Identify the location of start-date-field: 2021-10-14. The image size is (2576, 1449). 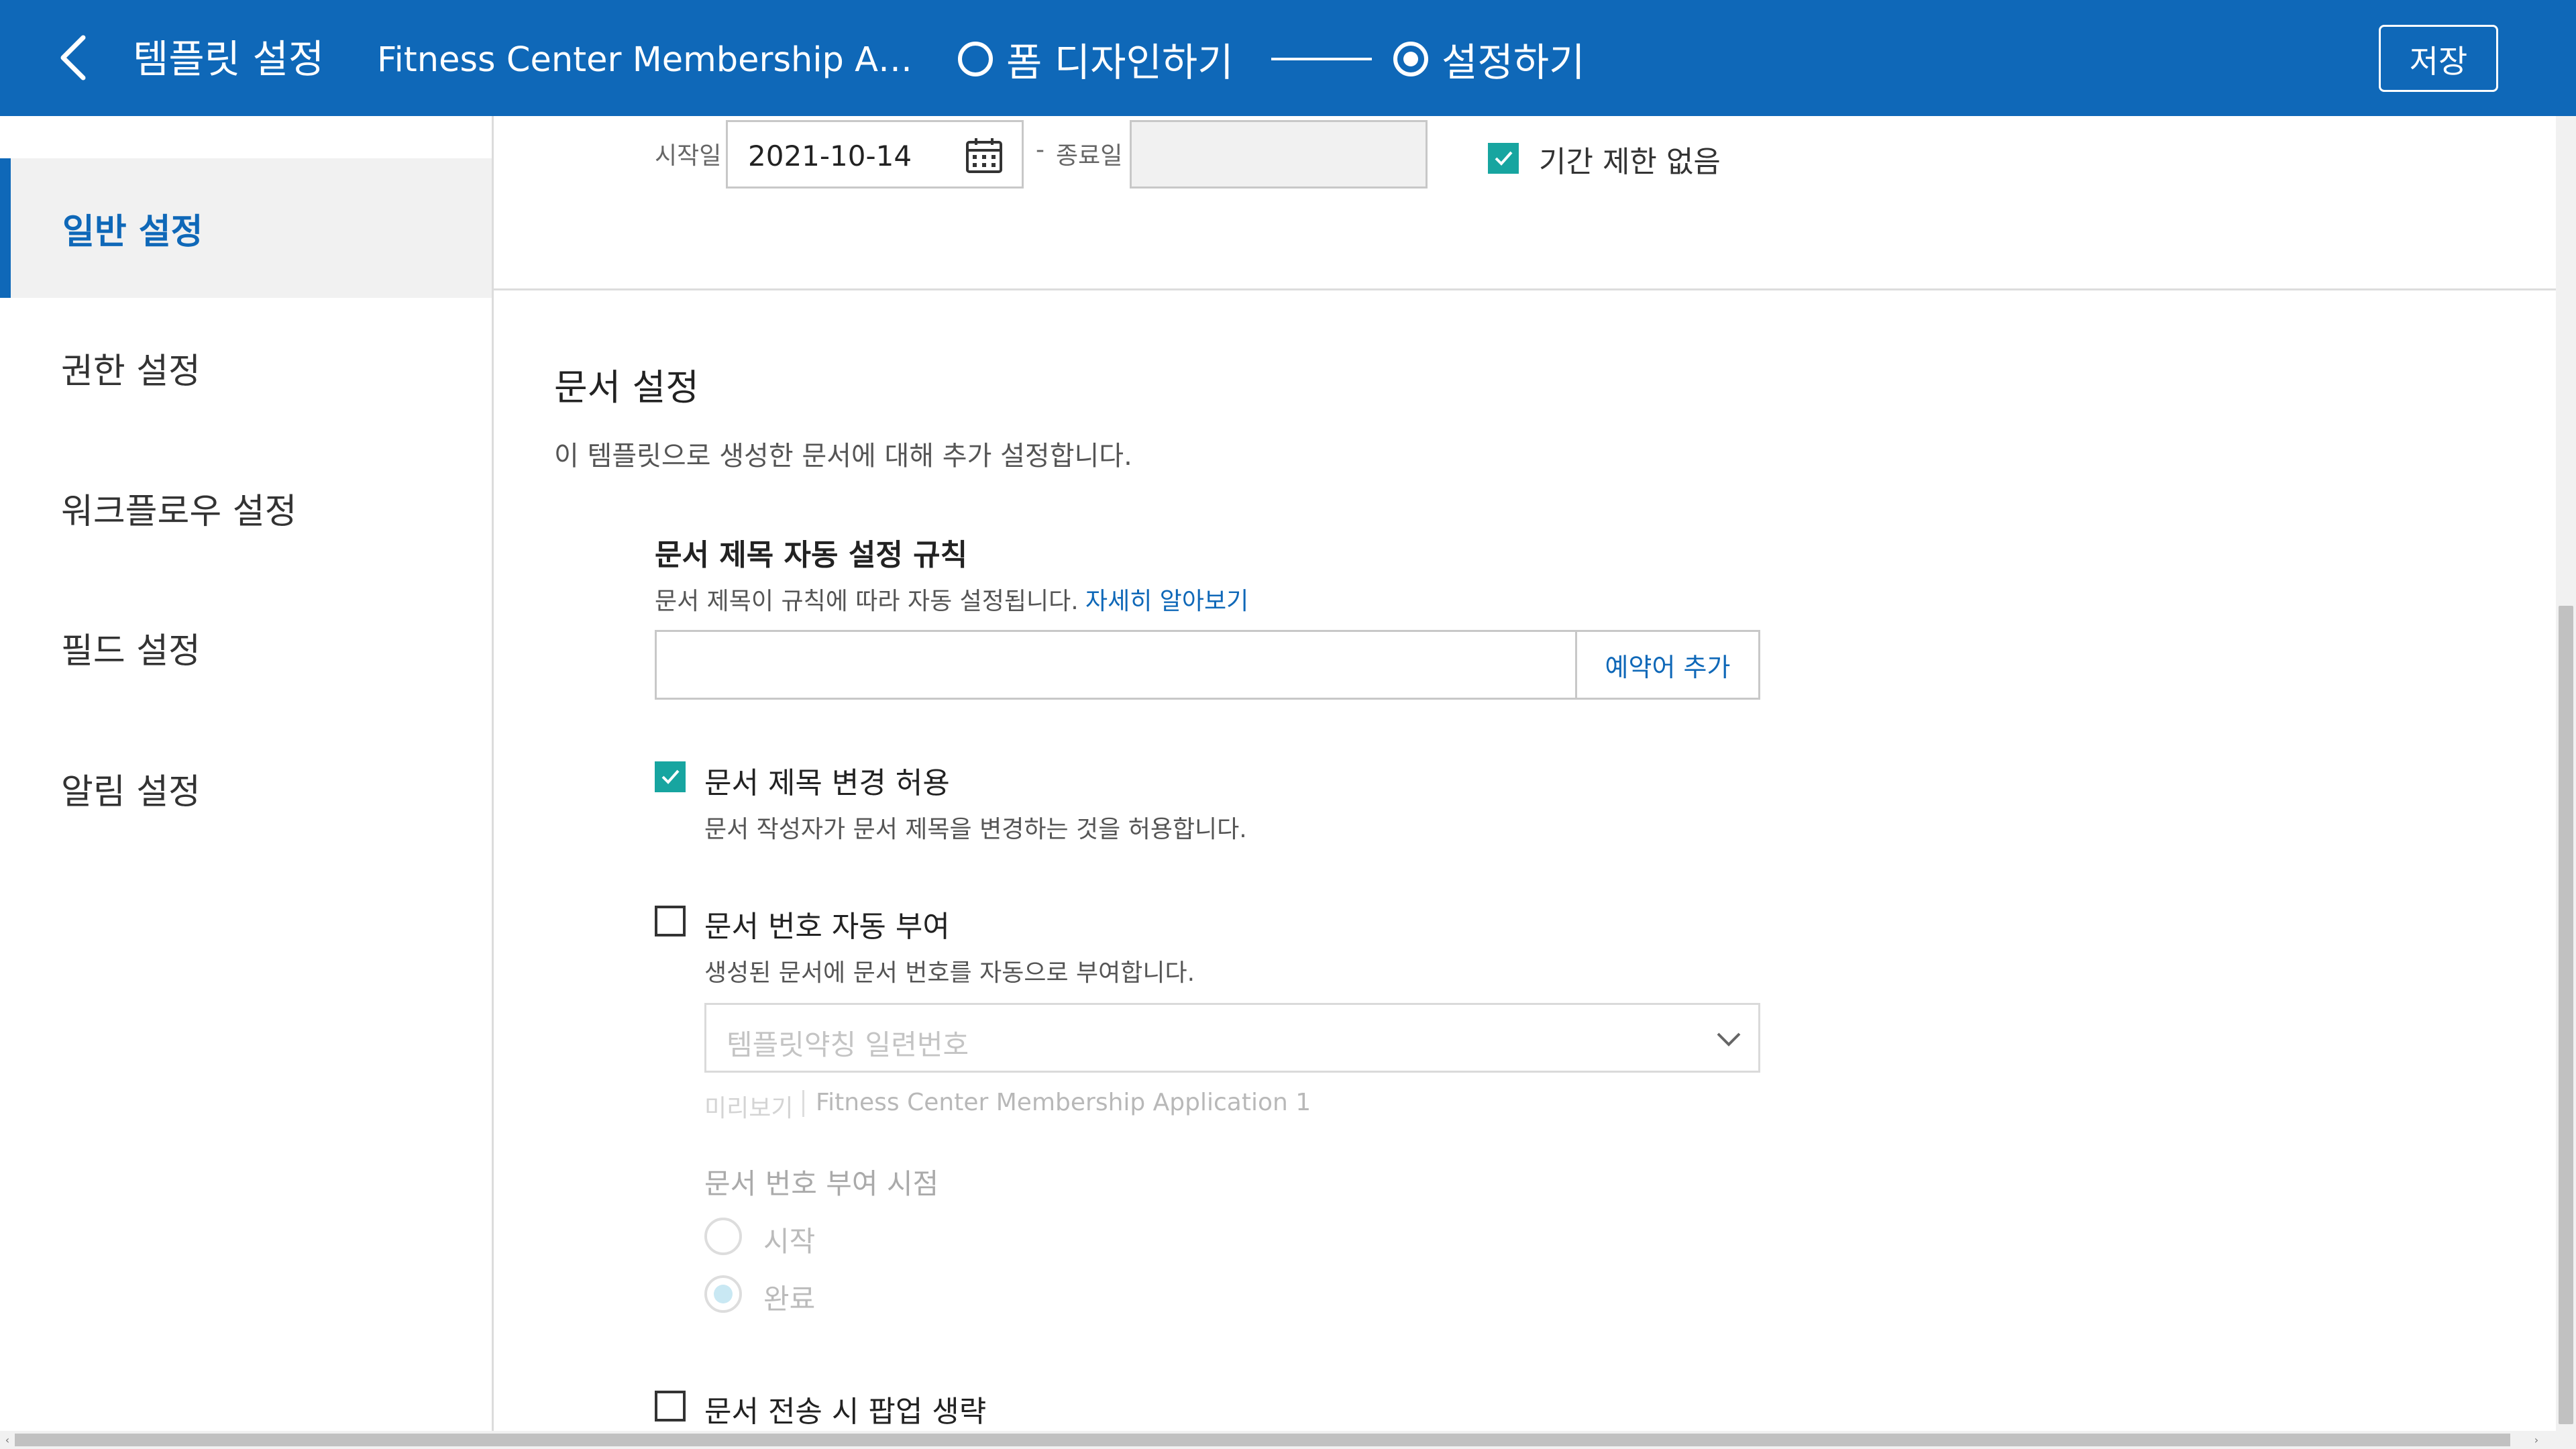
(875, 154).